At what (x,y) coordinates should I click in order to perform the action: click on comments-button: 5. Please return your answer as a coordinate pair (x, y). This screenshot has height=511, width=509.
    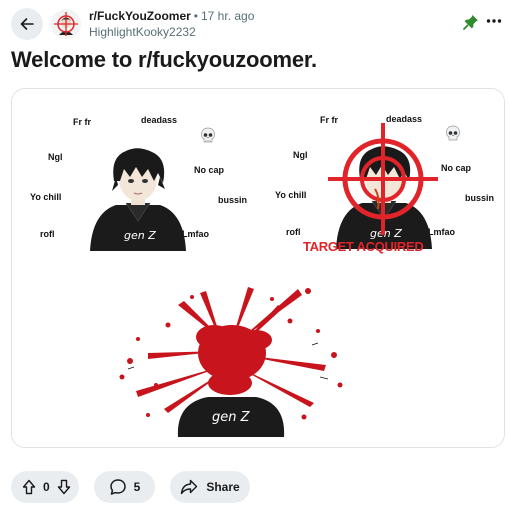
    Looking at the image, I should click on (124, 487).